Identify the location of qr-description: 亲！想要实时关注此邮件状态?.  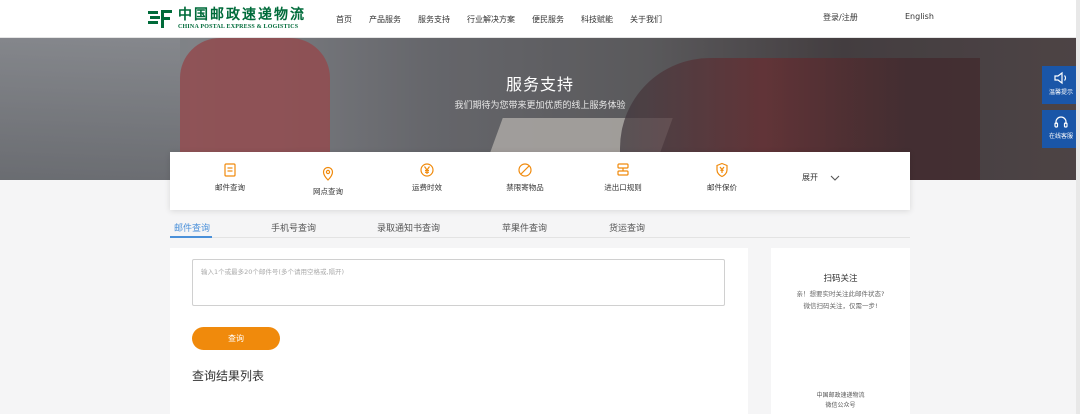
(840, 294).